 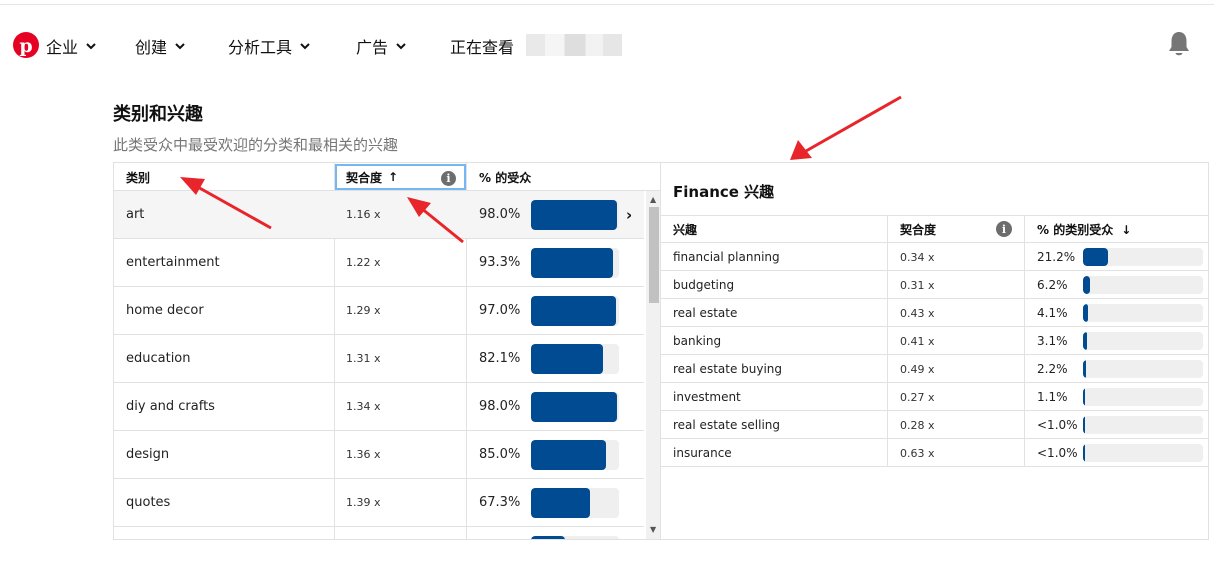 I want to click on blurred-account-name, so click(x=574, y=45).